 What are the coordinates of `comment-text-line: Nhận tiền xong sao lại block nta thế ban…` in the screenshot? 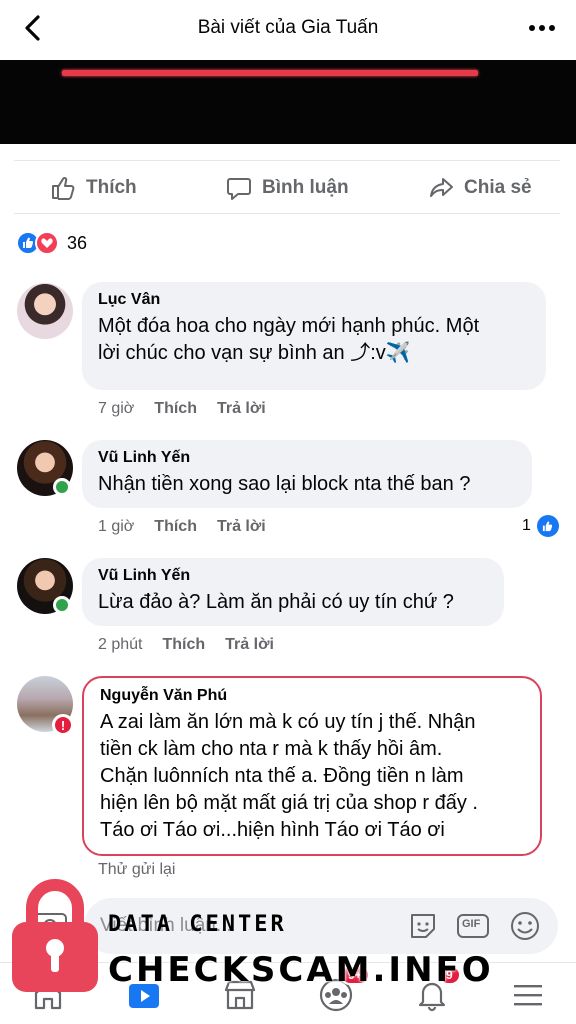 It's located at (284, 484).